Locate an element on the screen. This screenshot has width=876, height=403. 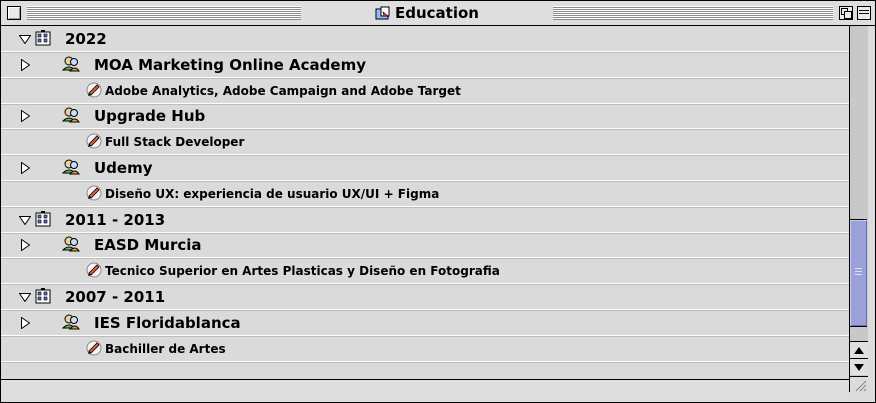
year-group-row: 2011 - 2013 is located at coordinates (425, 220).